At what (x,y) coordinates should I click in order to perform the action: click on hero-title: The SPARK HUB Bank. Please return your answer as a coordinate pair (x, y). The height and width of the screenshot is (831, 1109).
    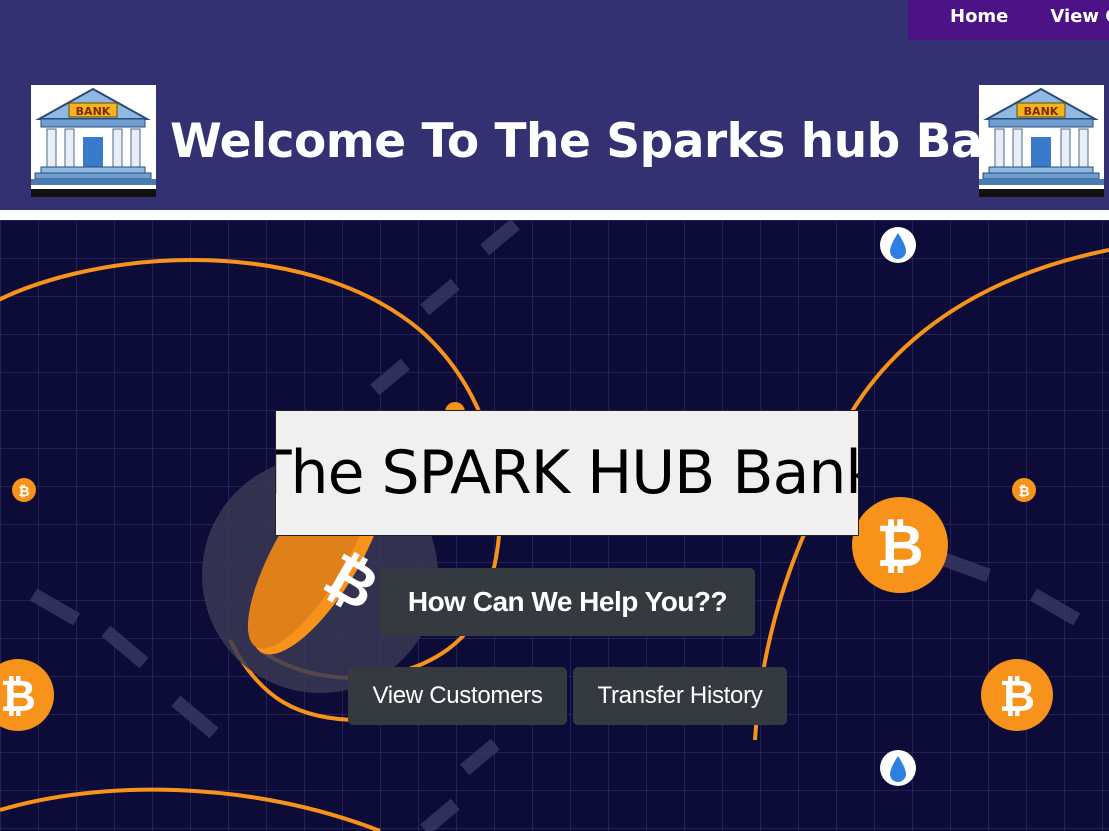
    Looking at the image, I should click on (567, 473).